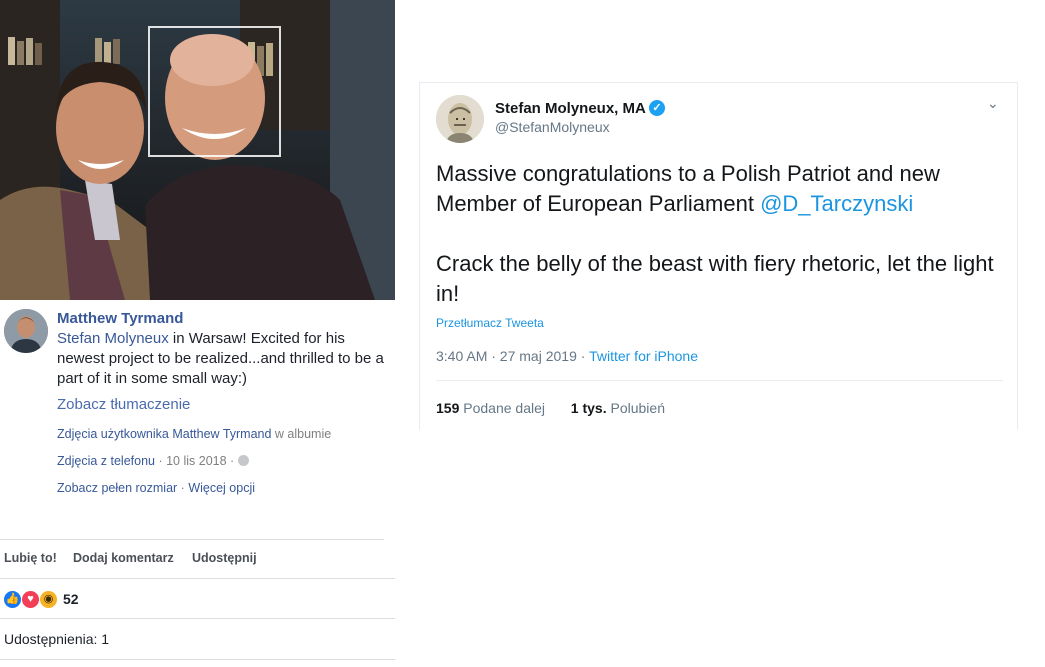 This screenshot has width=1045, height=667. I want to click on more-options-link: Więcej opcji, so click(221, 488).